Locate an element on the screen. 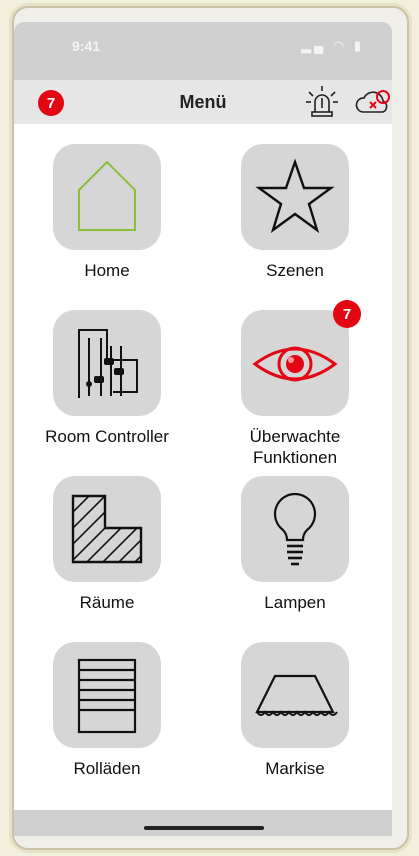 The height and width of the screenshot is (856, 419). tile-monitored-functions-box: 7 is located at coordinates (301, 358).